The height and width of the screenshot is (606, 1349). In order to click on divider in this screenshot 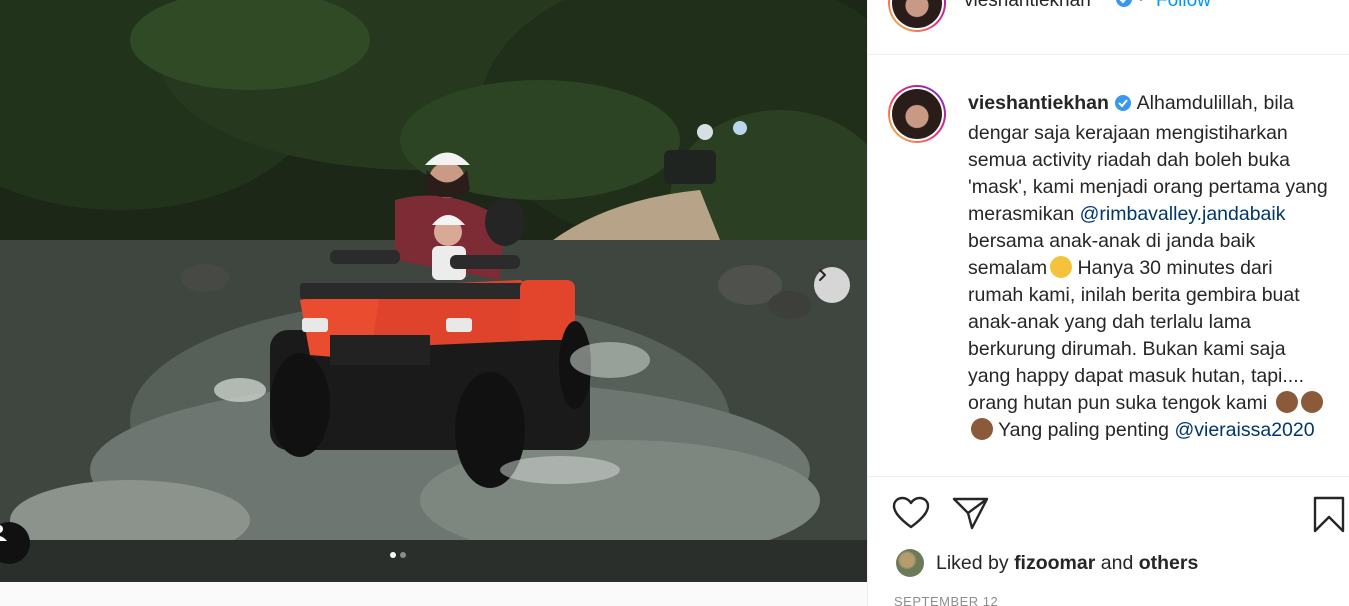, I will do `click(1108, 476)`.